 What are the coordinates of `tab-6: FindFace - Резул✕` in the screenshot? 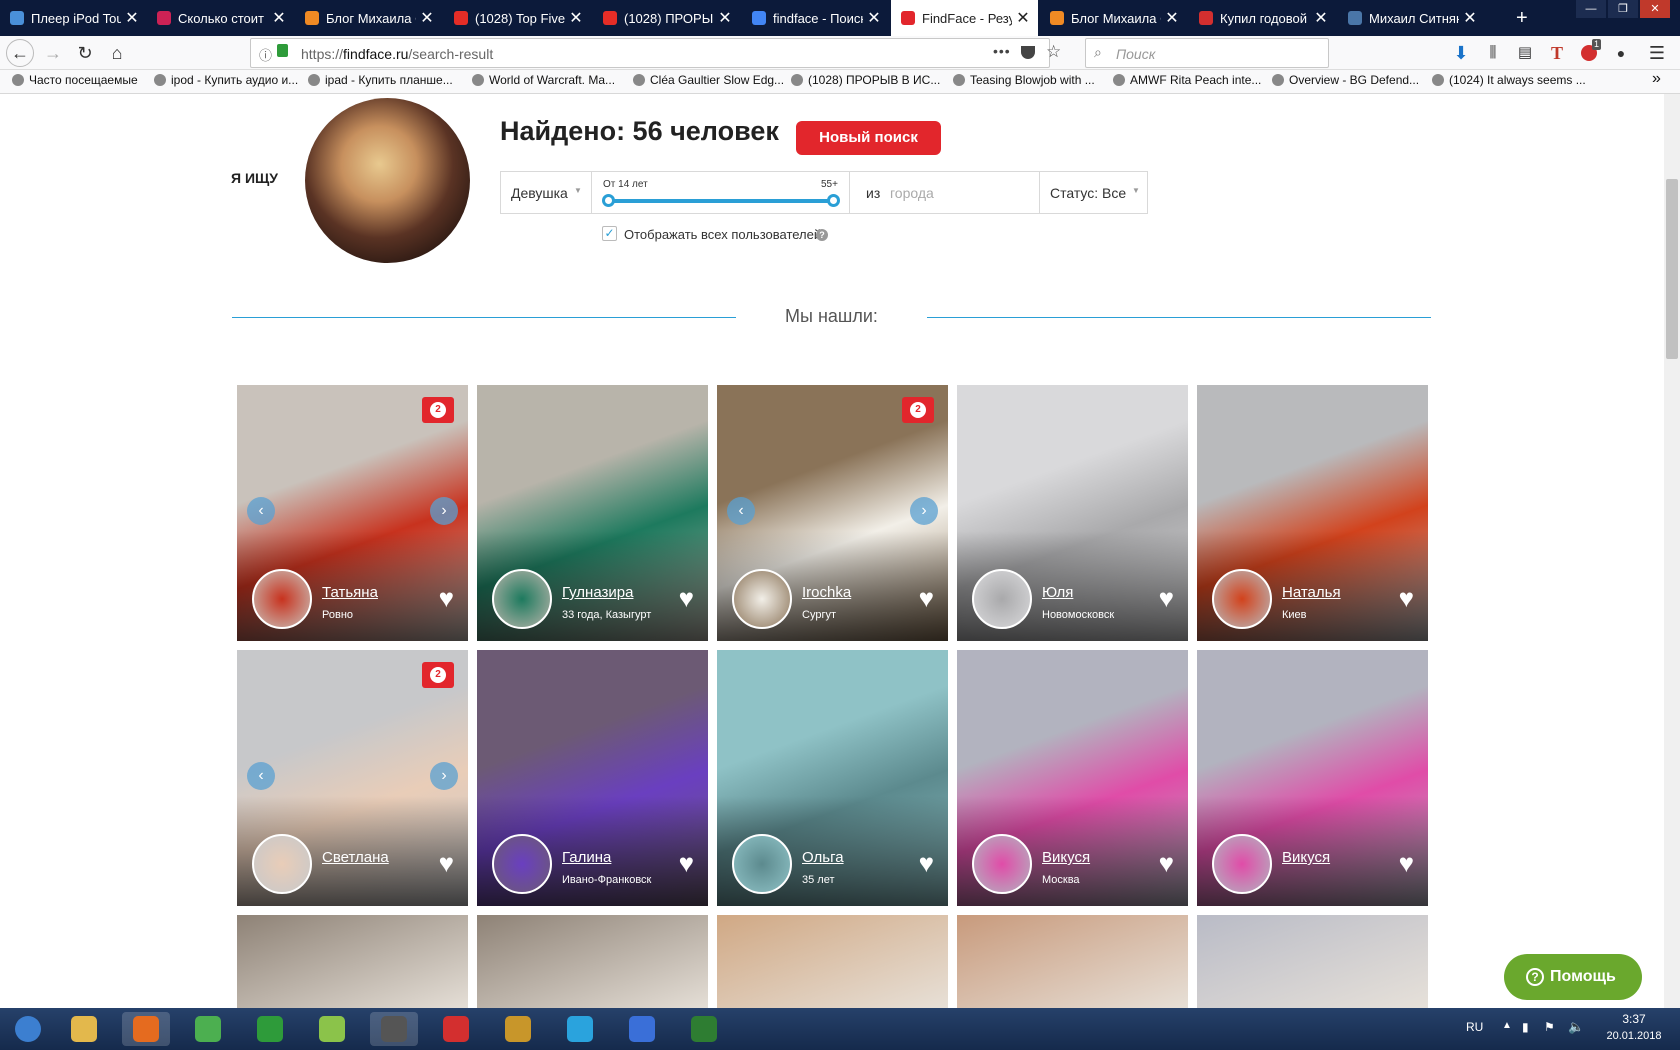 It's located at (964, 18).